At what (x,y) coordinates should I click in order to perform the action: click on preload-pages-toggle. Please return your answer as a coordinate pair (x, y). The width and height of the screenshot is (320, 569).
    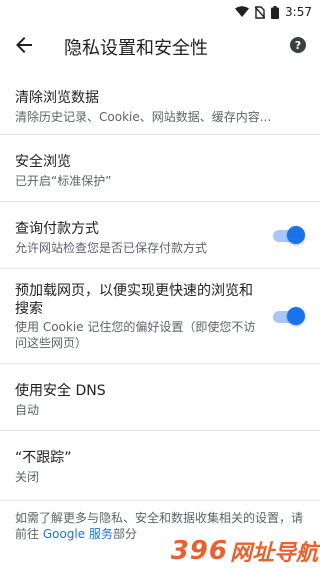
    Looking at the image, I should click on (289, 316).